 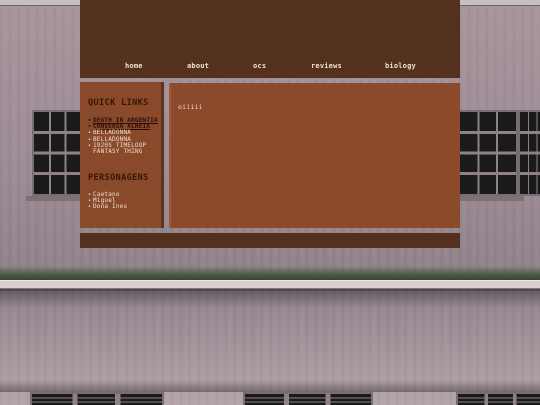 What do you see at coordinates (198, 66) in the screenshot?
I see `nav-link-about: about` at bounding box center [198, 66].